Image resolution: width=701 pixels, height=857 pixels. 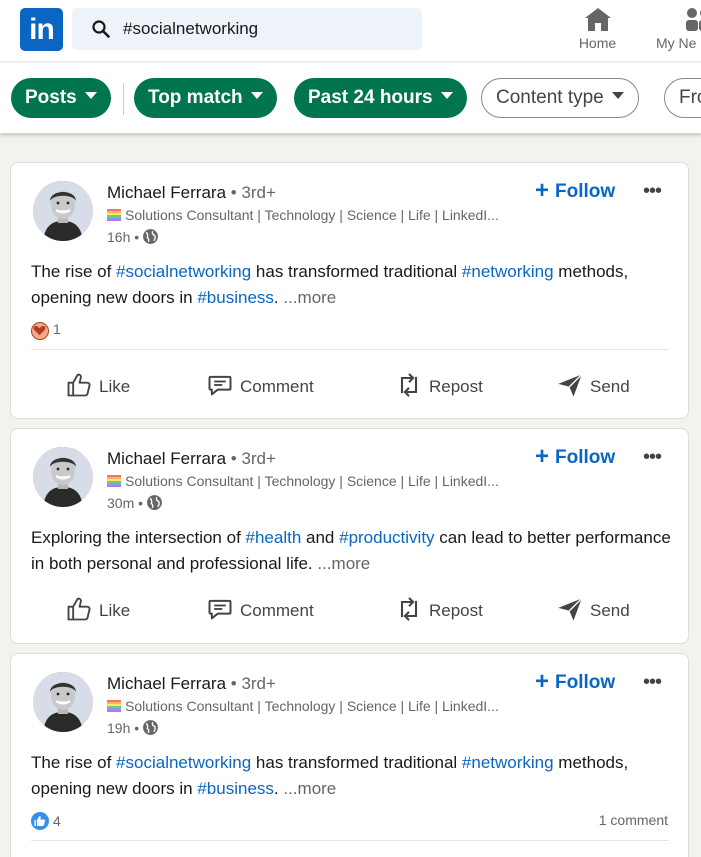 I want to click on search-icon, so click(x=101, y=29).